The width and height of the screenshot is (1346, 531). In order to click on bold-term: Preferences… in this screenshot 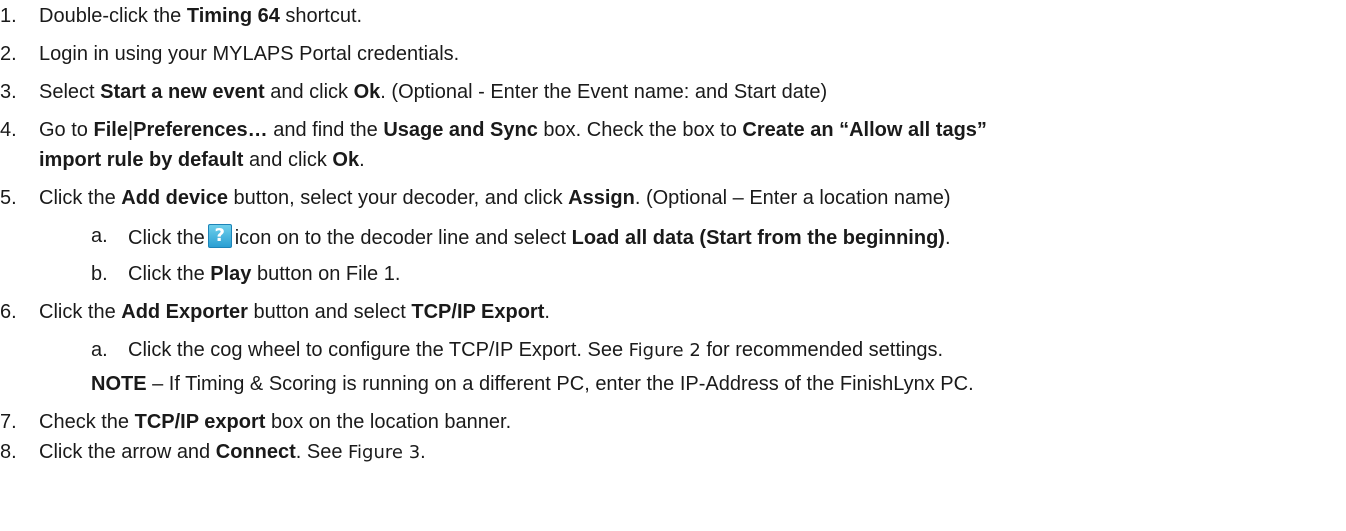, I will do `click(200, 130)`.